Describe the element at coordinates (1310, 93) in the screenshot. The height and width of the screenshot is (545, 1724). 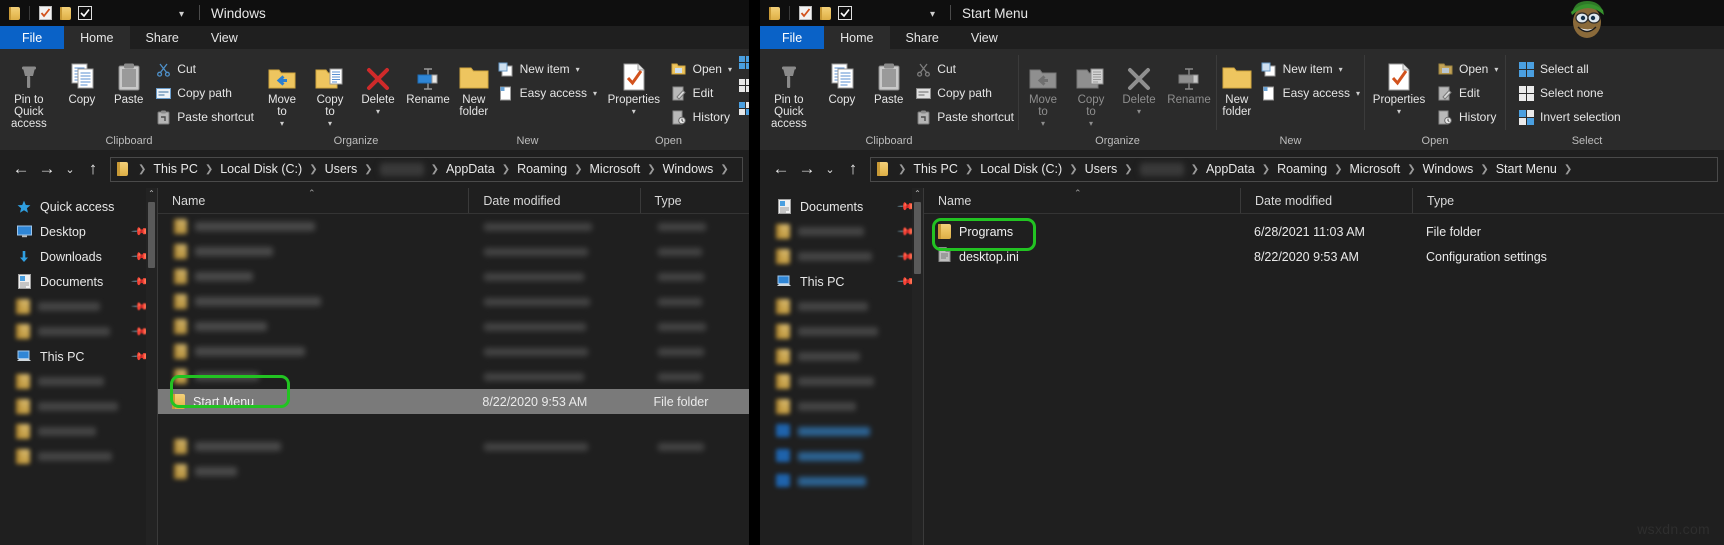
I see `easy-access-button: Easy access ▾` at that location.